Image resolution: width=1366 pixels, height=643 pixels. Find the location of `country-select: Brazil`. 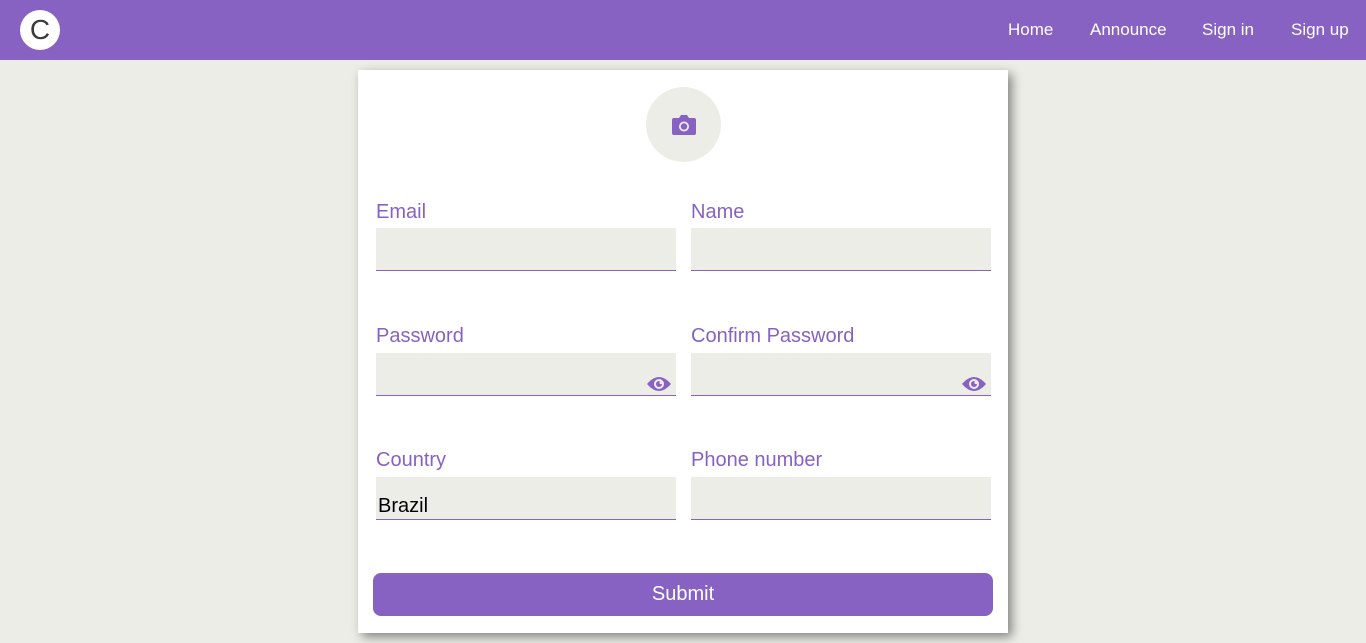

country-select: Brazil is located at coordinates (526, 498).